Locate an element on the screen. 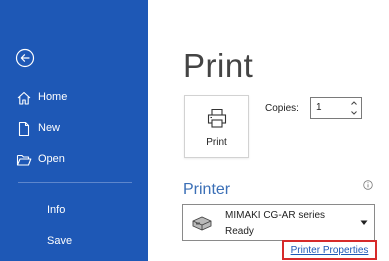 The height and width of the screenshot is (261, 389). sidebar-item-label: Info is located at coordinates (56, 210).